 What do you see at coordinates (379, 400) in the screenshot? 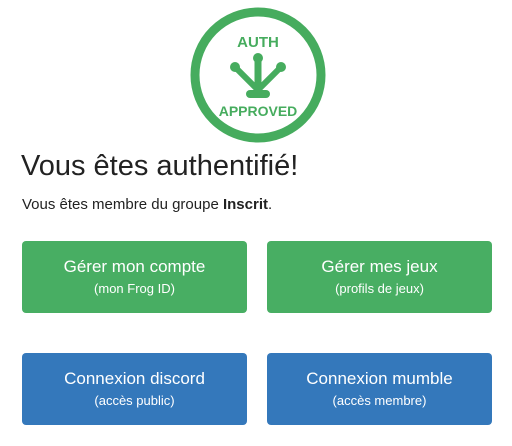
I see `mumble-connect-sublabel: (accès membre)` at bounding box center [379, 400].